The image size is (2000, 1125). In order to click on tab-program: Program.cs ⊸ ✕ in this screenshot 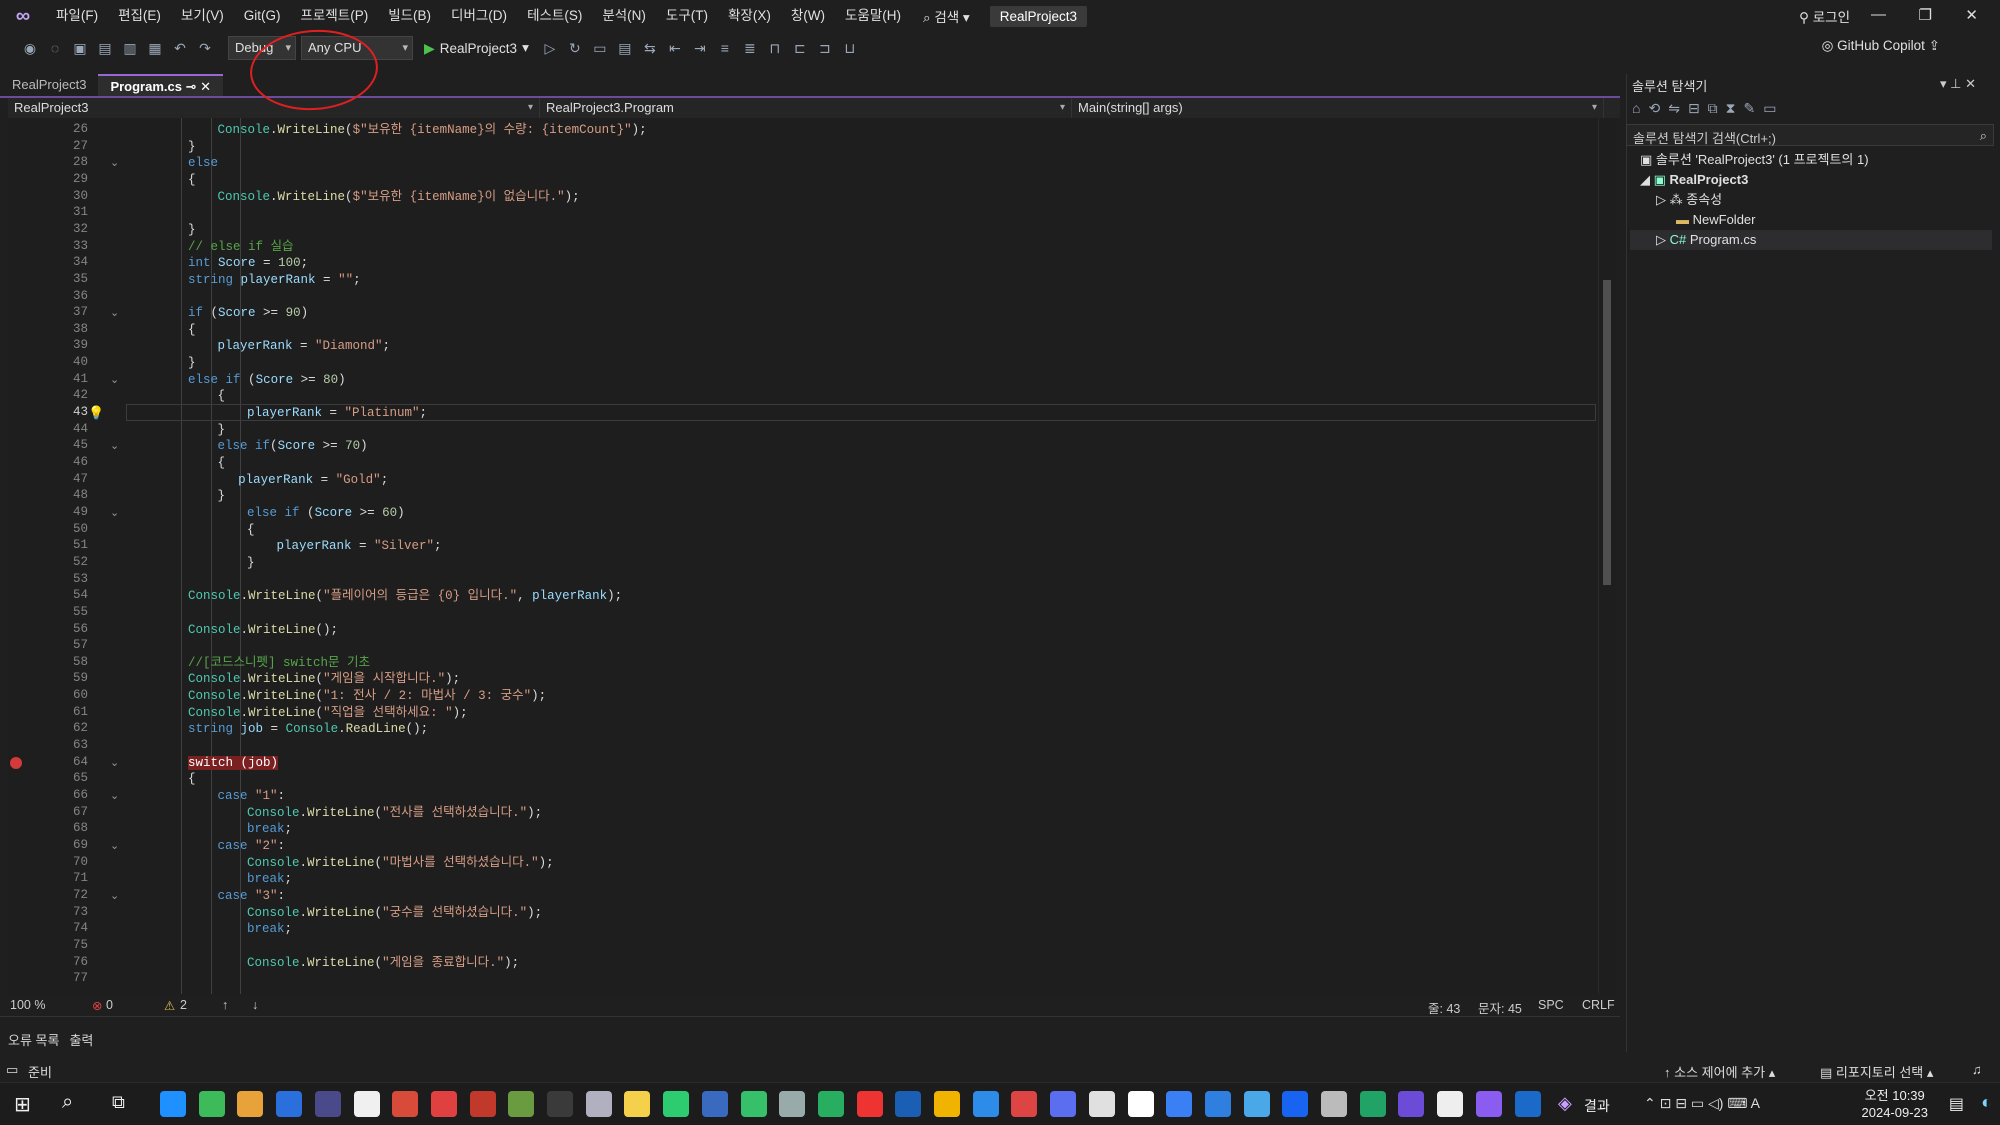, I will do `click(160, 85)`.